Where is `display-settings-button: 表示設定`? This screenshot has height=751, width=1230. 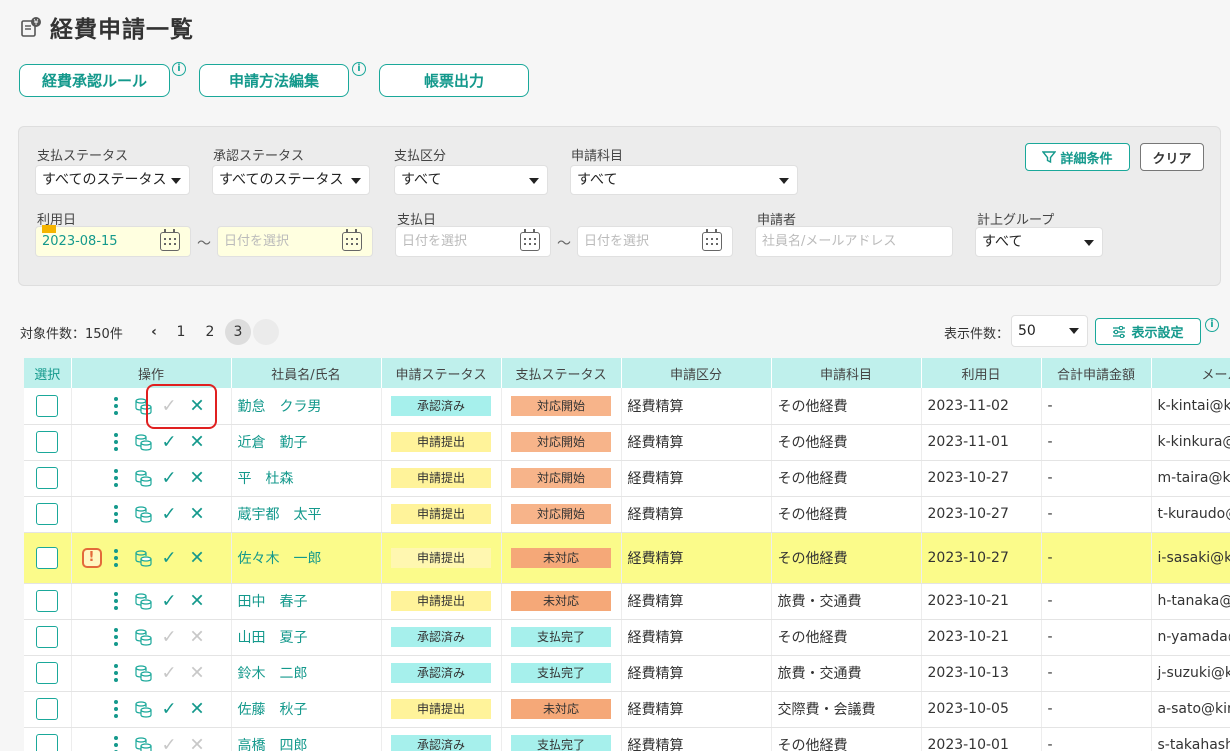
display-settings-button: 表示設定 is located at coordinates (1148, 331).